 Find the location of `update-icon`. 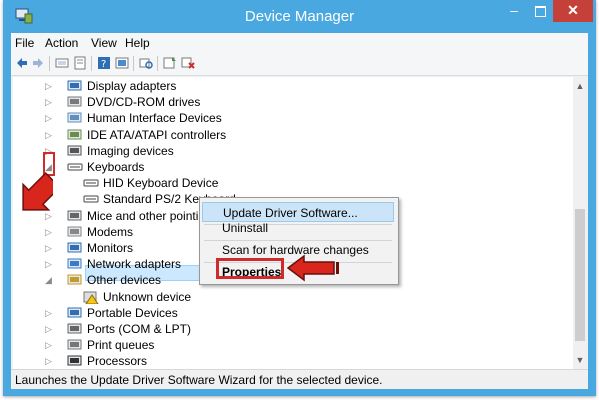

update-icon is located at coordinates (122, 63).